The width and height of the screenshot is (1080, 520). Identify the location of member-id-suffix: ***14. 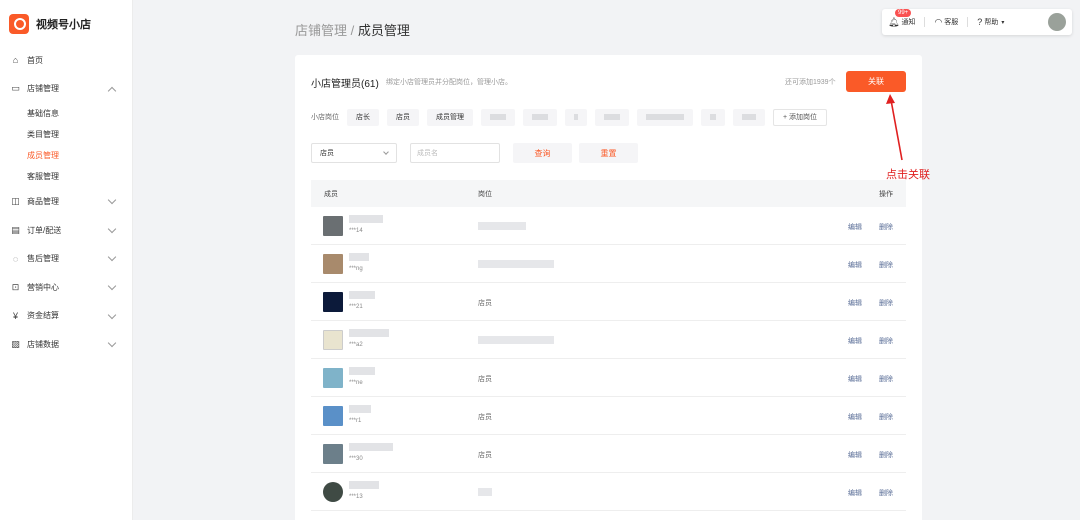
(356, 231).